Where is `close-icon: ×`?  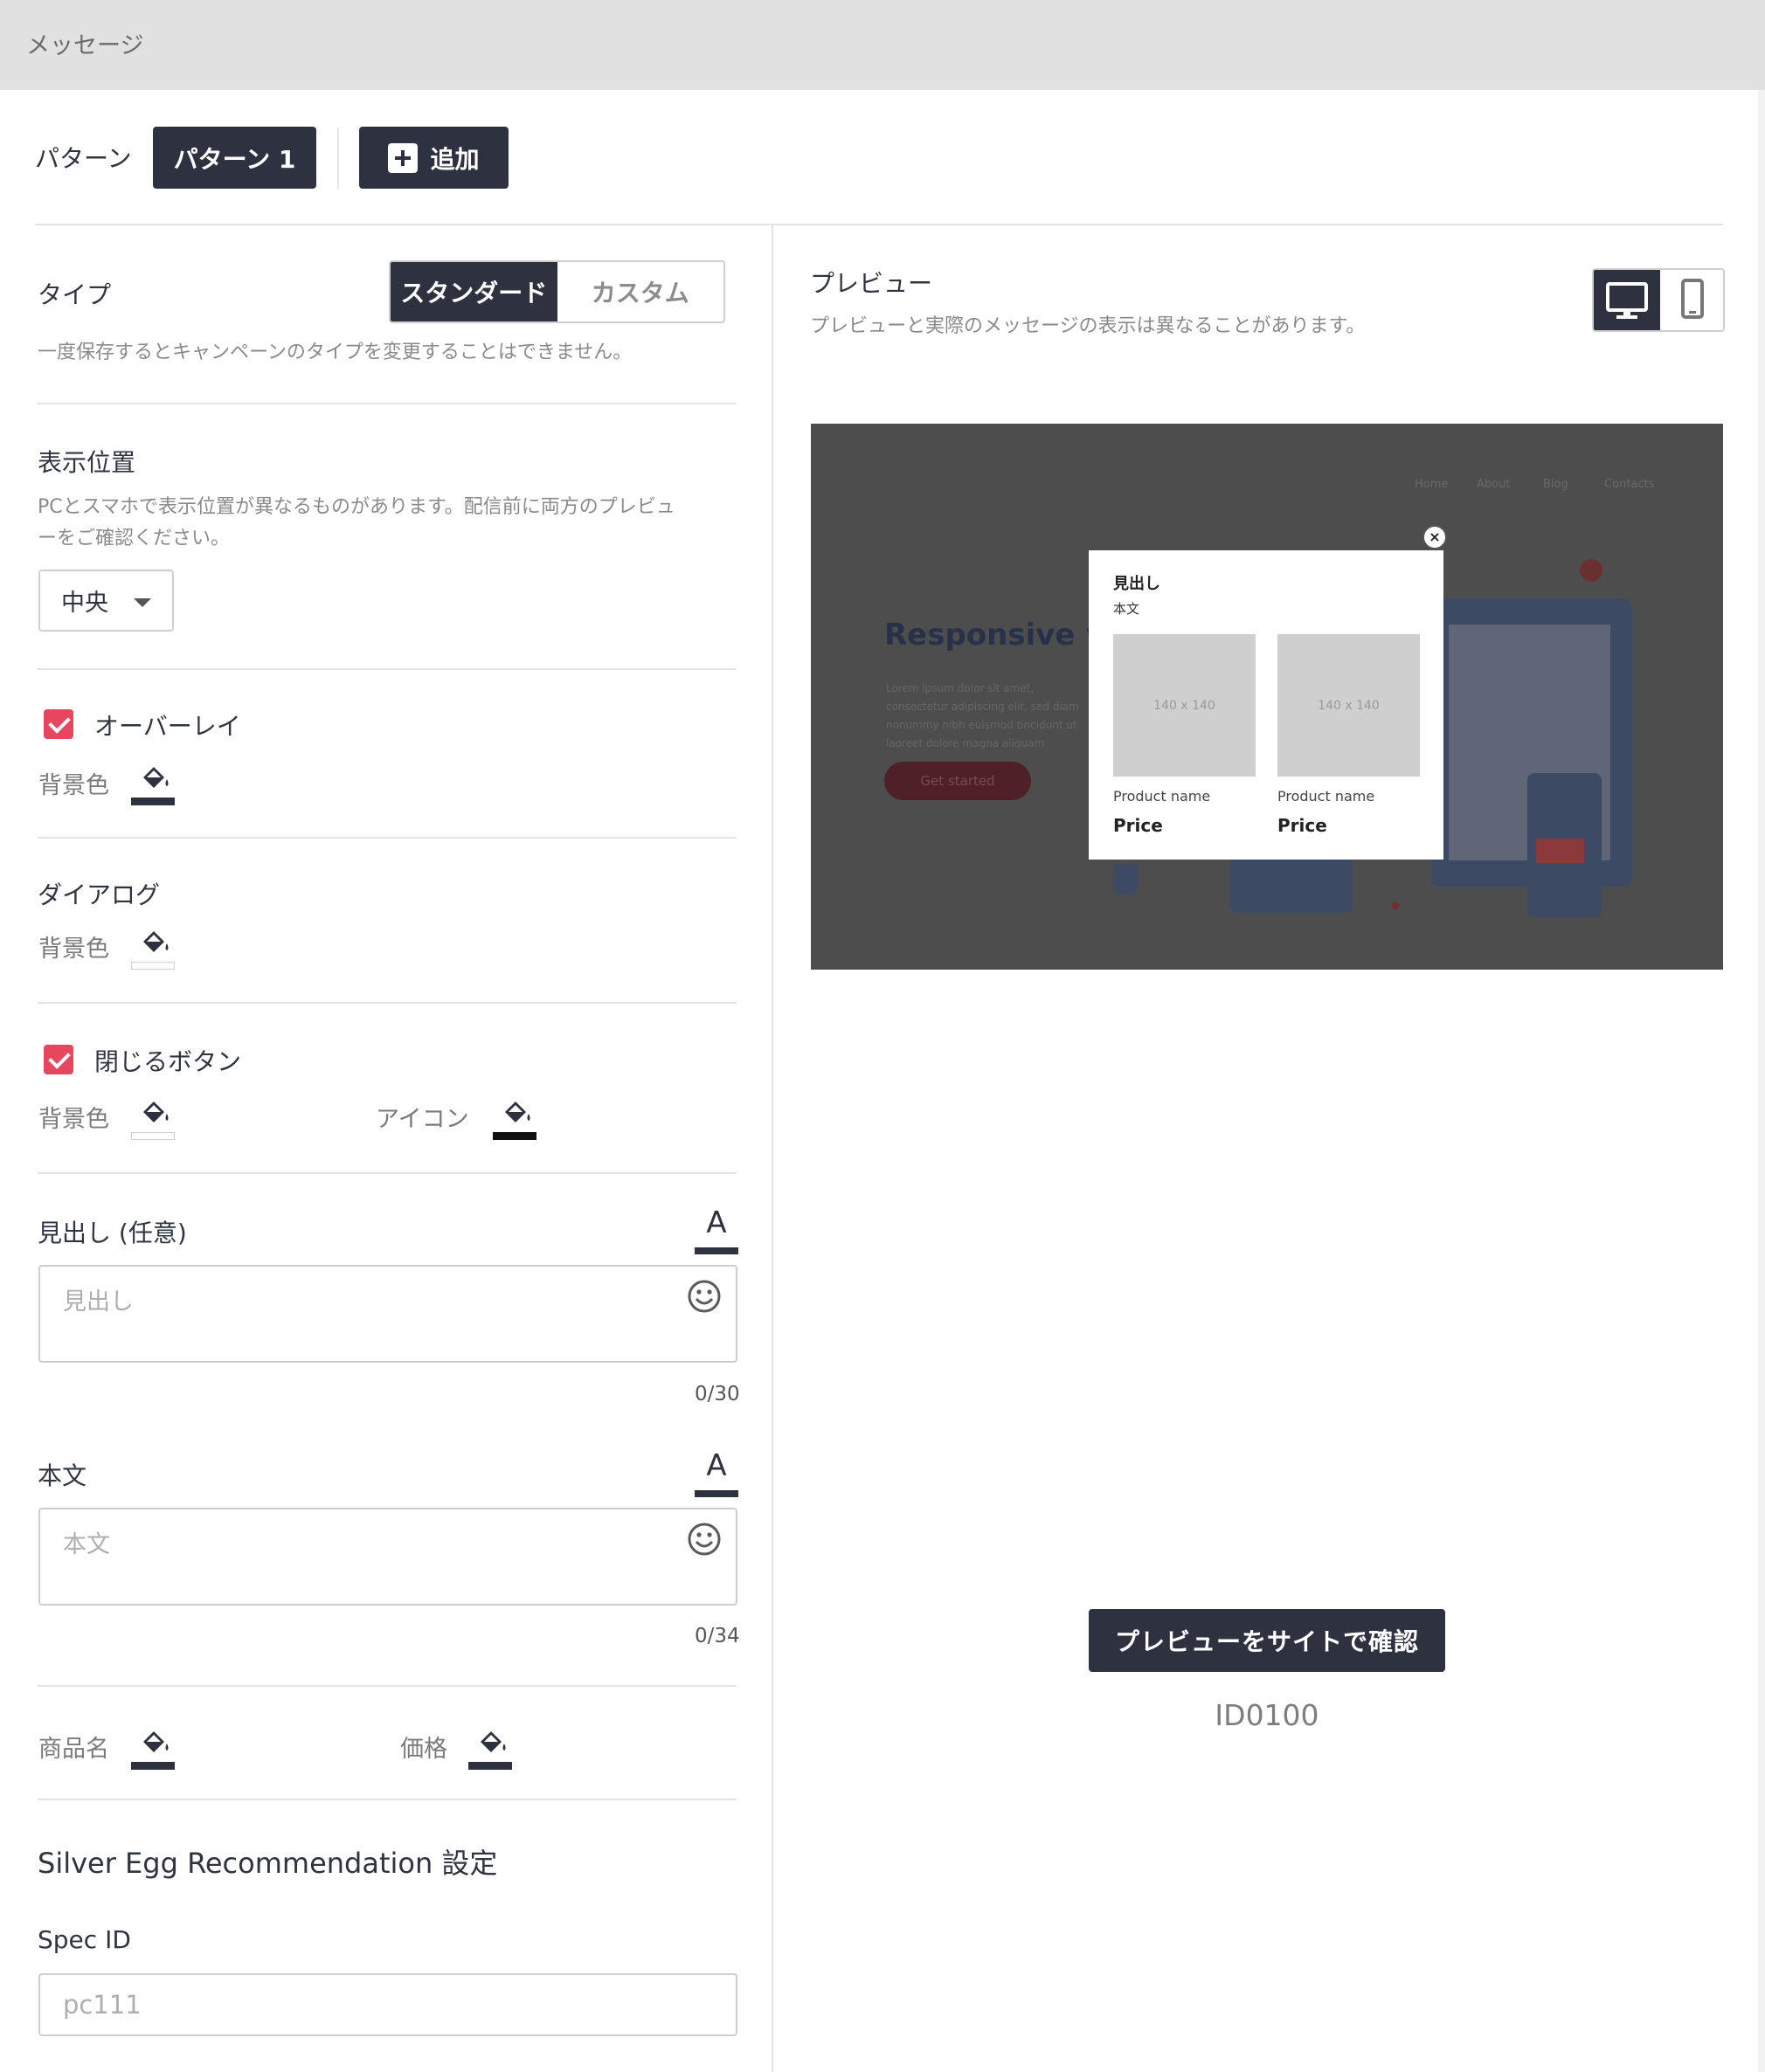
close-icon: × is located at coordinates (1434, 537).